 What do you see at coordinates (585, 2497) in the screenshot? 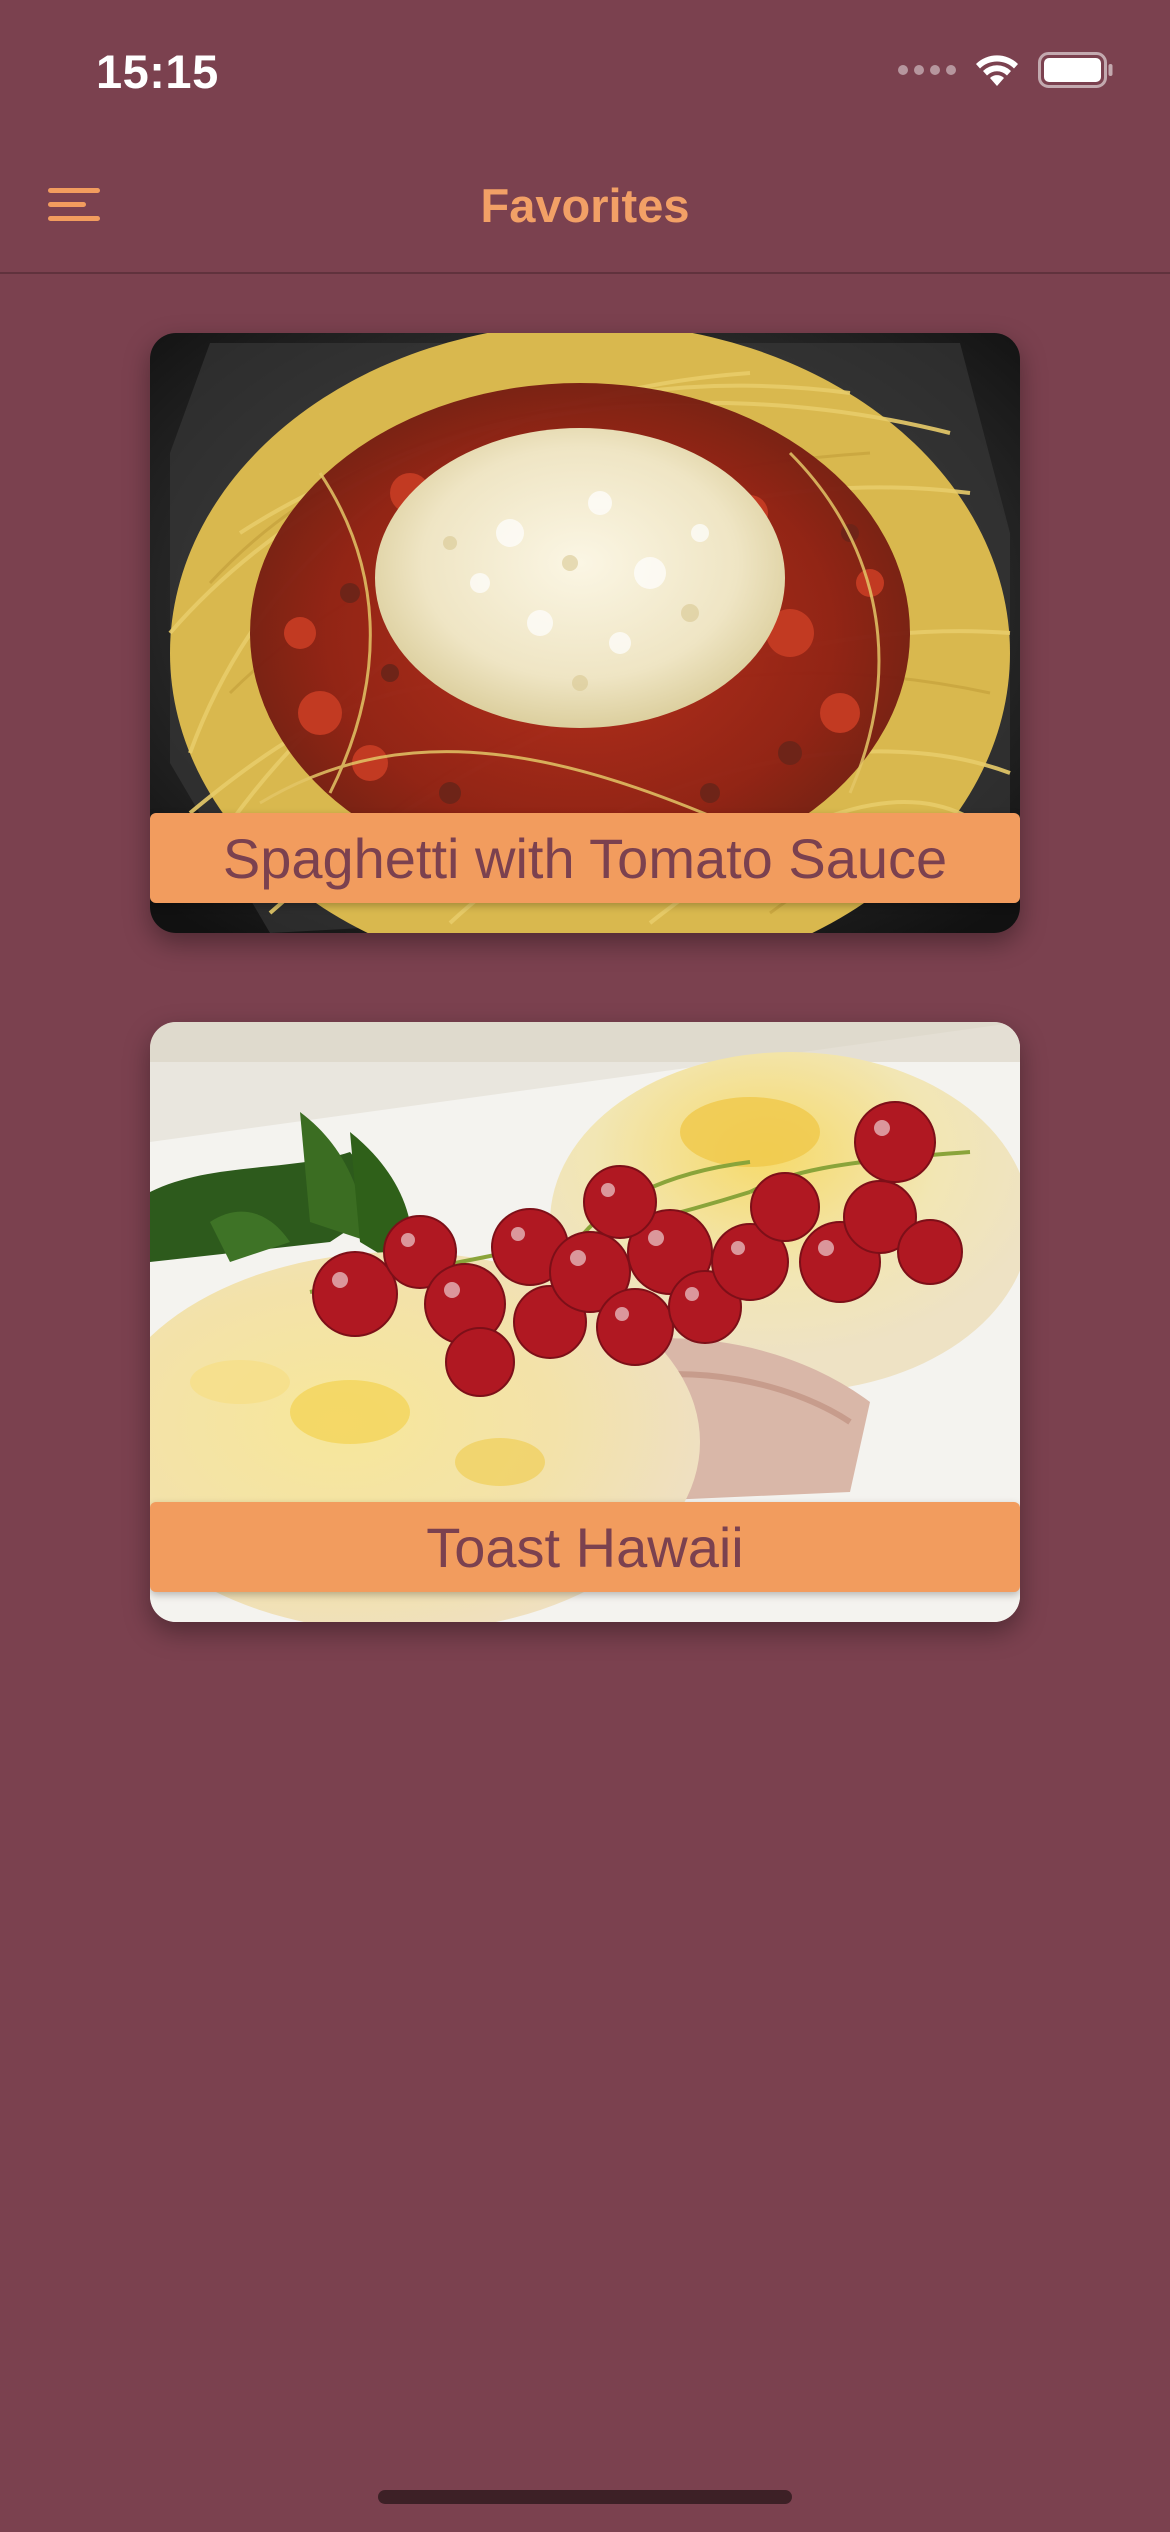
I see `home-indicator` at bounding box center [585, 2497].